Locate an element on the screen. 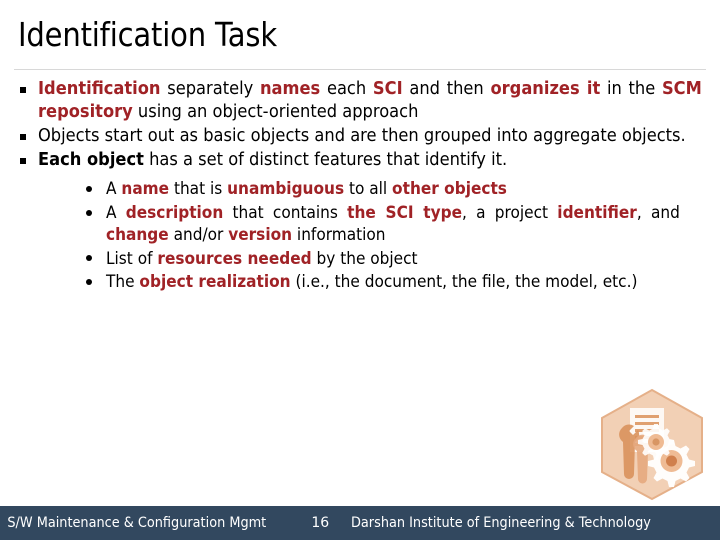  text-run: List of is located at coordinates (132, 258).